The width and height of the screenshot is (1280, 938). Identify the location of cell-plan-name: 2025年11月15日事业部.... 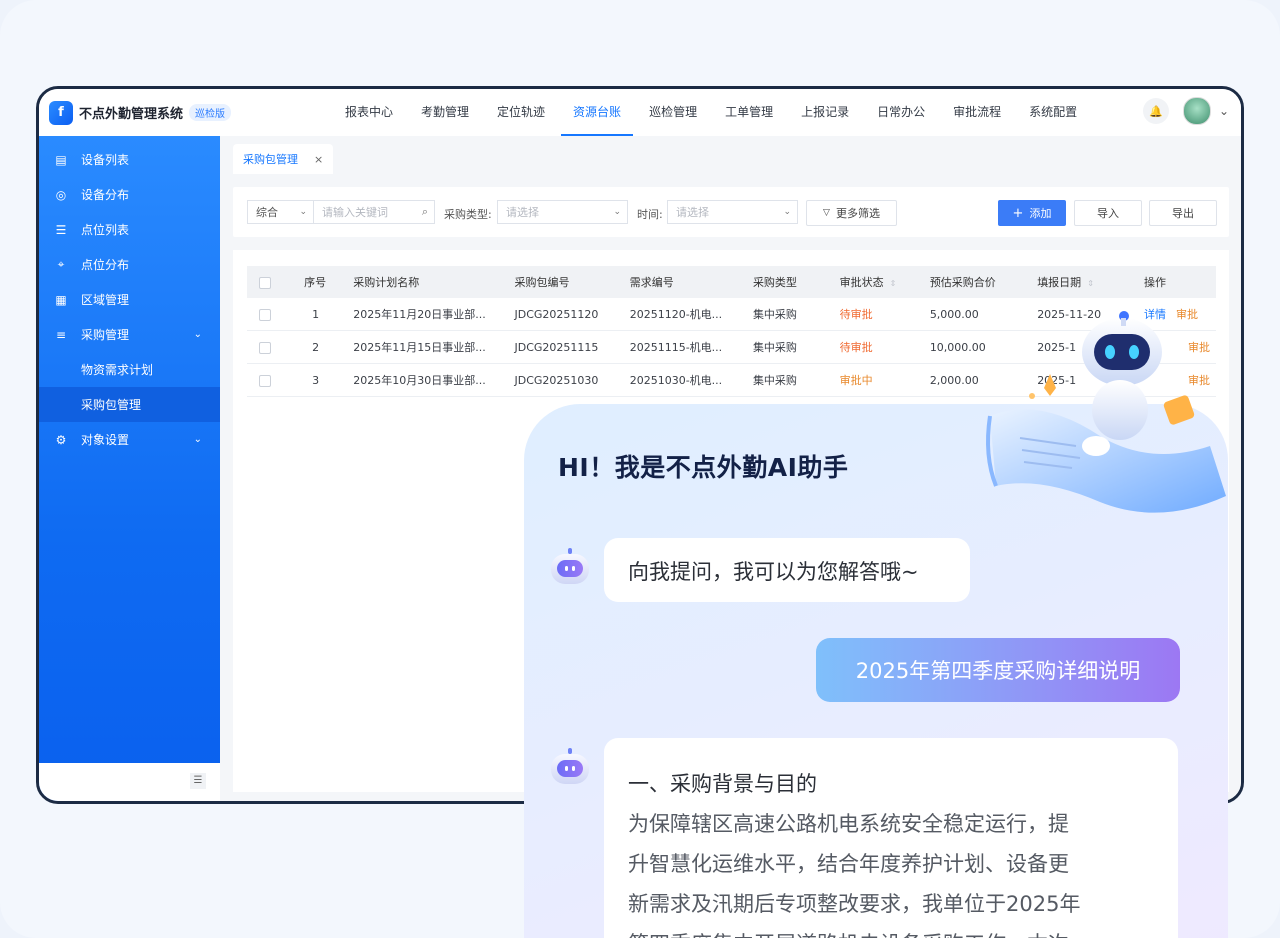
(428, 347).